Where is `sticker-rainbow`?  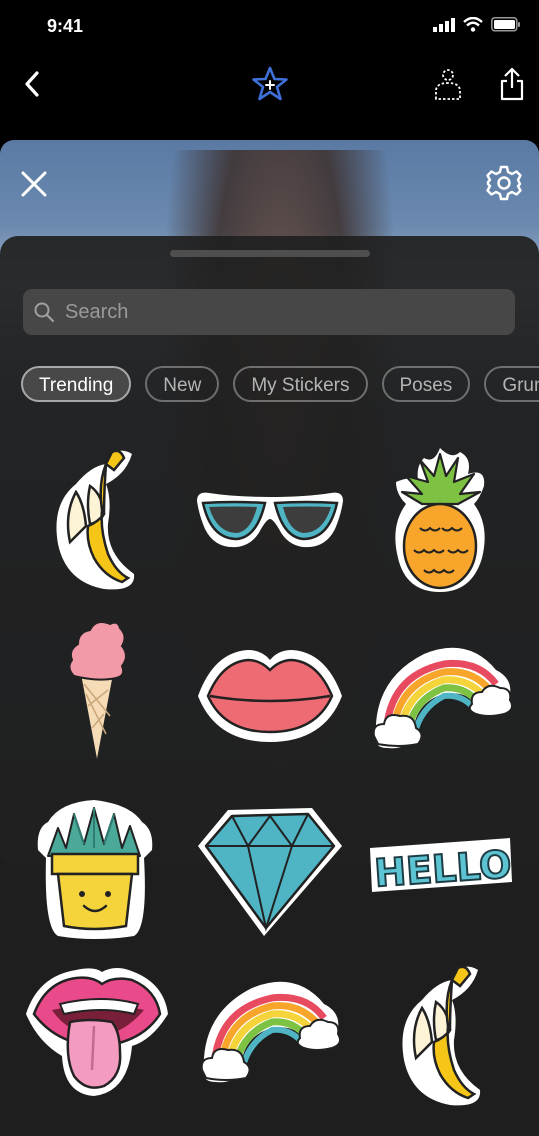 sticker-rainbow is located at coordinates (442, 695).